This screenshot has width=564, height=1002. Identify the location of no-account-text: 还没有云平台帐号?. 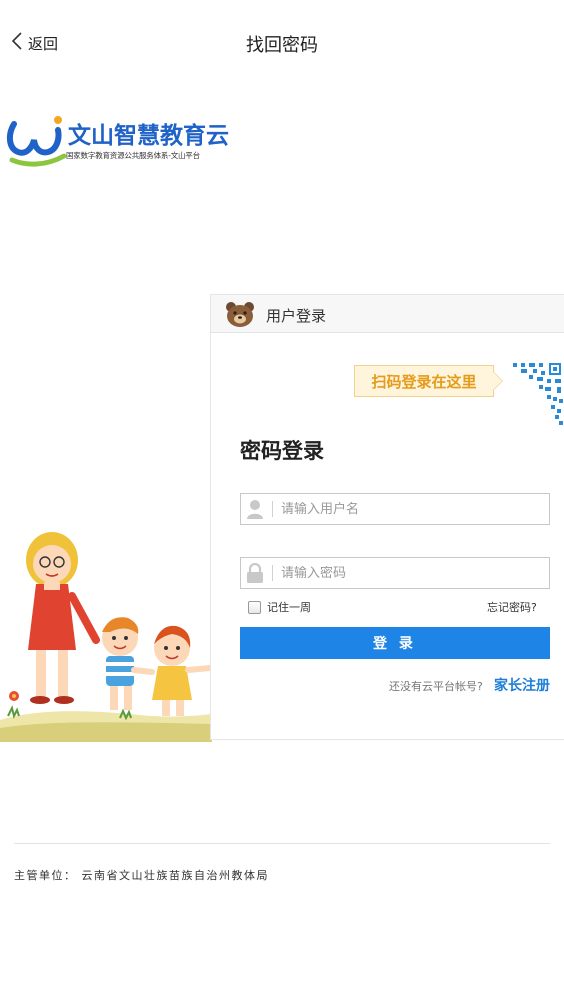
(436, 686).